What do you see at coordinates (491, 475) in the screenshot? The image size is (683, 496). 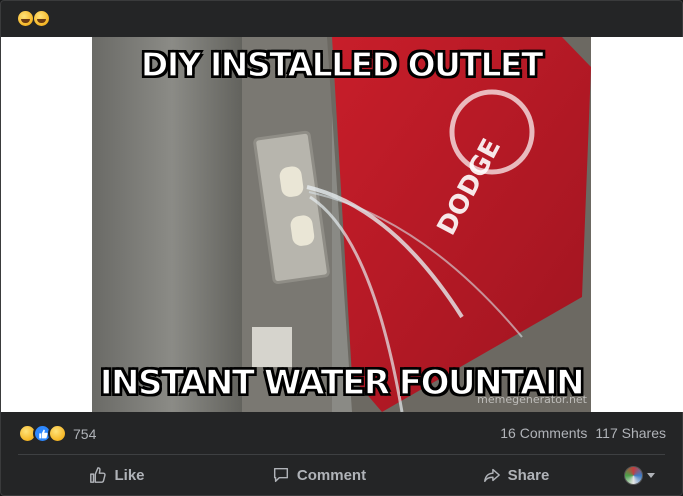 I see `share-arrow-icon` at bounding box center [491, 475].